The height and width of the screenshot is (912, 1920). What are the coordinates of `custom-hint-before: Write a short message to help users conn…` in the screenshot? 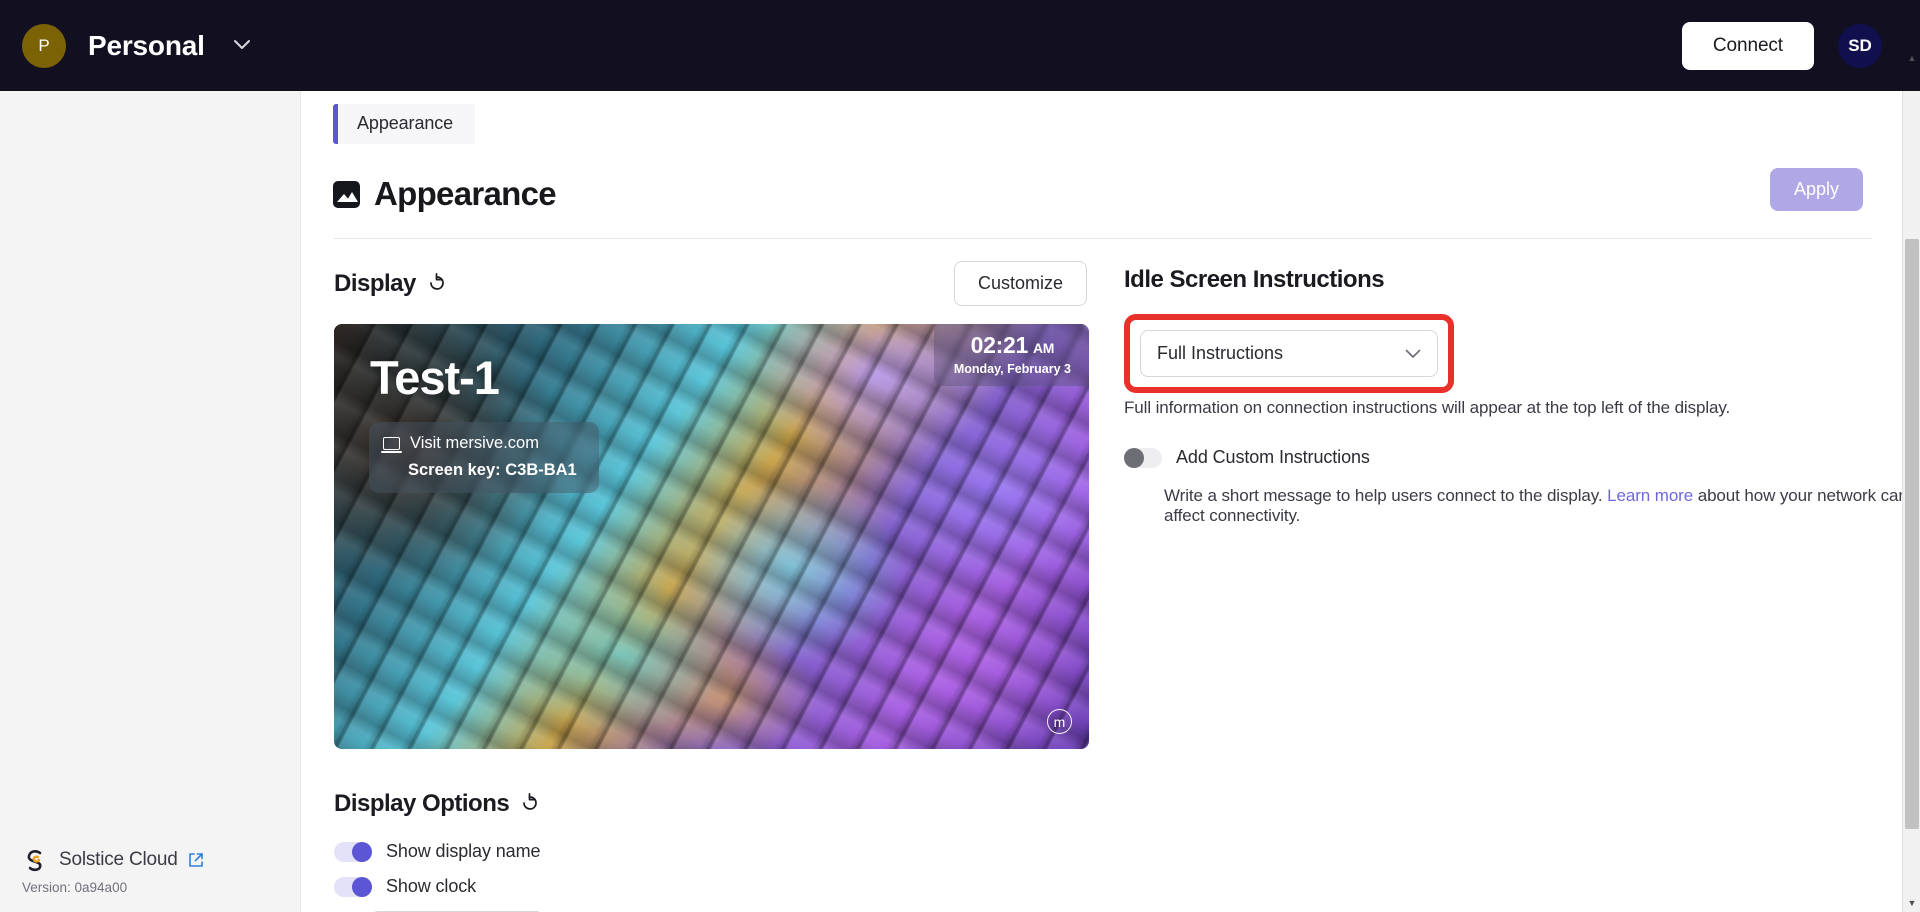 It's located at (1386, 495).